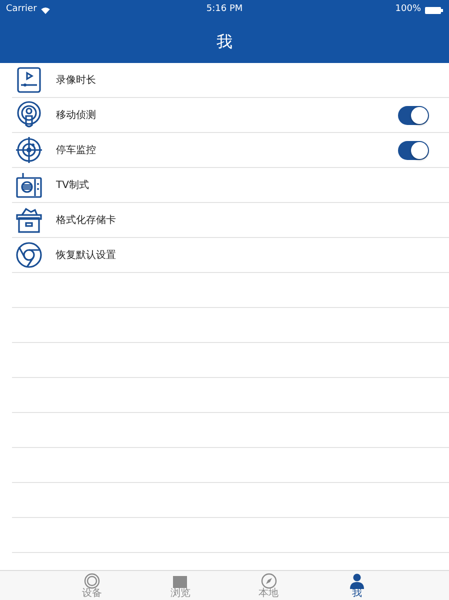  Describe the element at coordinates (434, 10) in the screenshot. I see `battery-icon` at that location.